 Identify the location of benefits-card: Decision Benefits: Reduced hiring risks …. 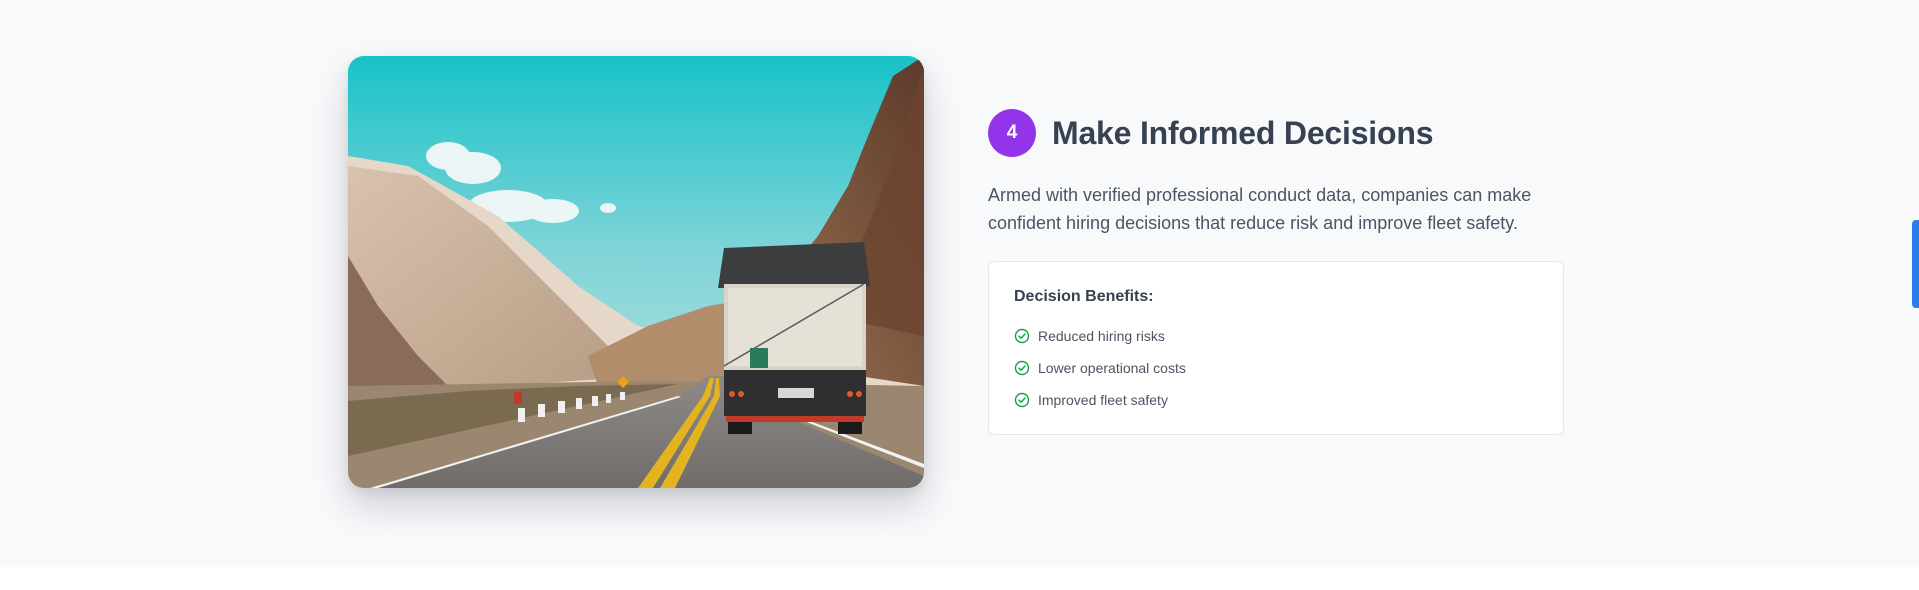
(1276, 348).